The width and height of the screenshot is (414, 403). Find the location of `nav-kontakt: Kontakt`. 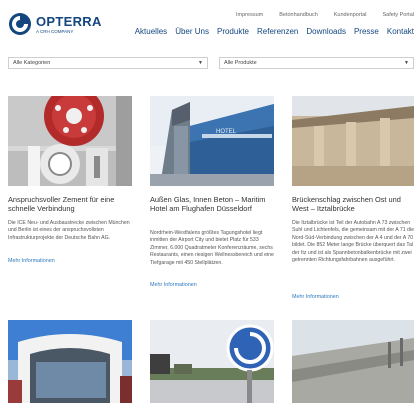

nav-kontakt: Kontakt is located at coordinates (400, 31).